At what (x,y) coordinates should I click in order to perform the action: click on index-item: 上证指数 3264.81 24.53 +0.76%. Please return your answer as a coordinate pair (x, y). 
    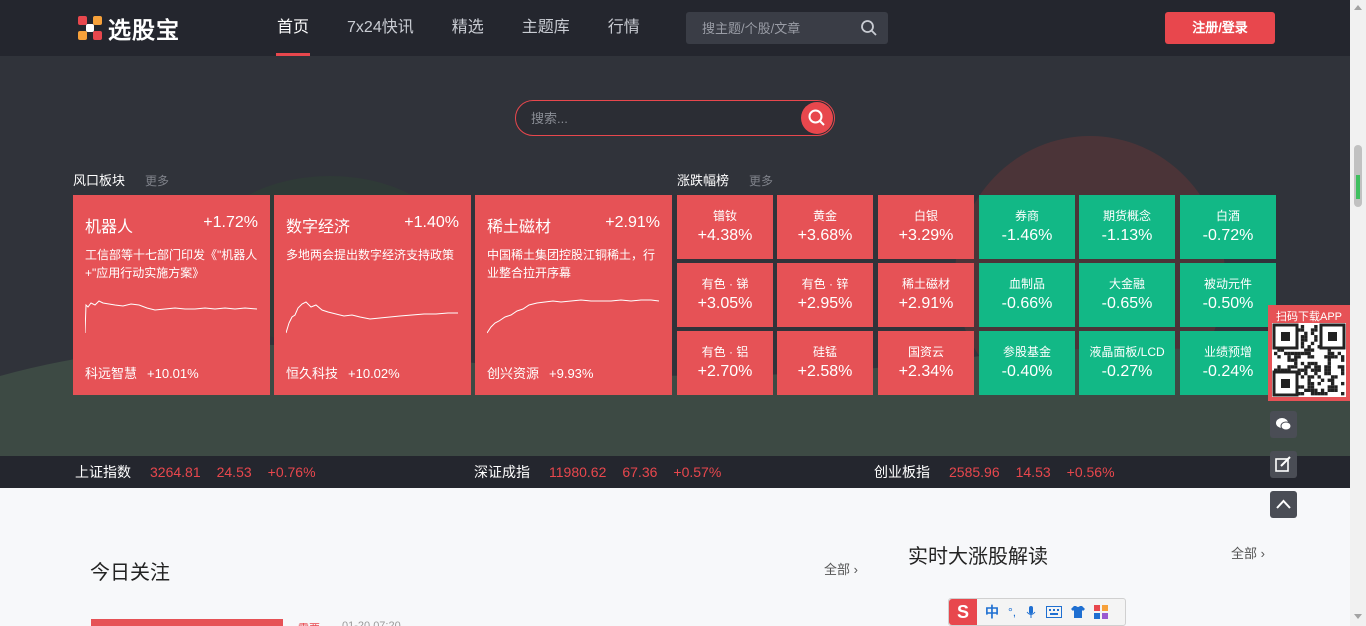
    Looking at the image, I should click on (195, 472).